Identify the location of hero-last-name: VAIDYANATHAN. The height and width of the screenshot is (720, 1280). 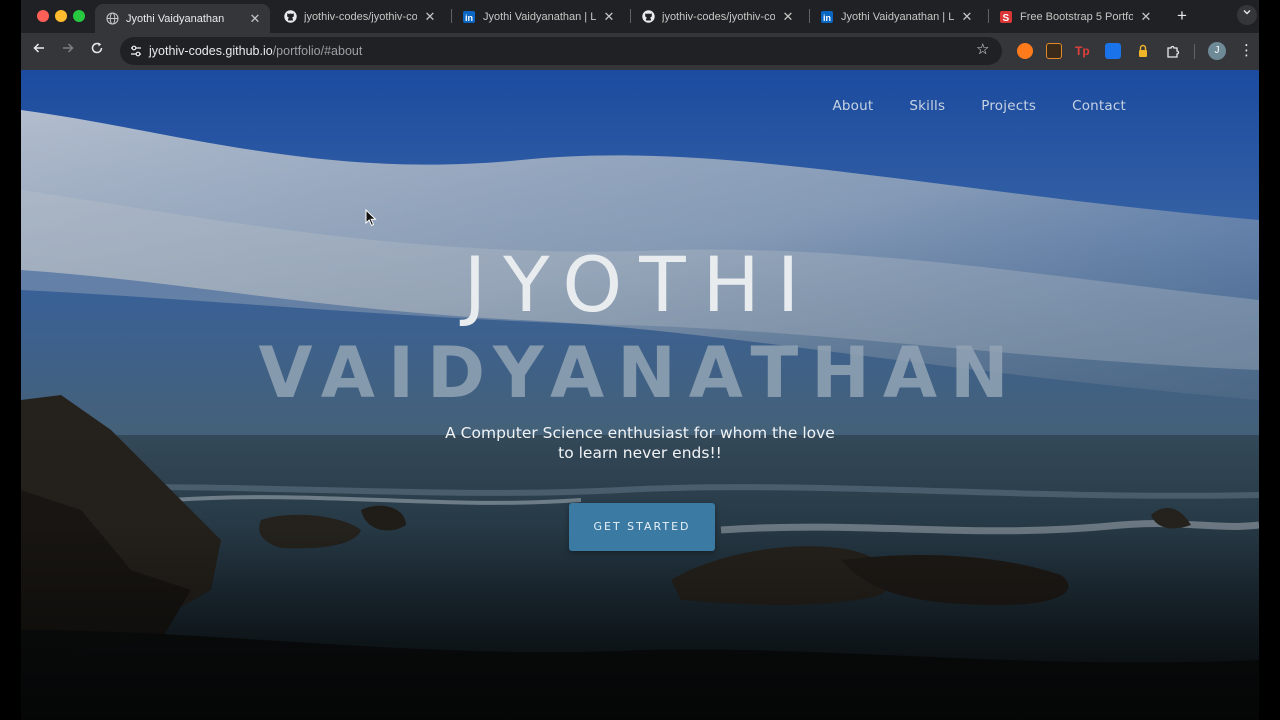
(640, 373).